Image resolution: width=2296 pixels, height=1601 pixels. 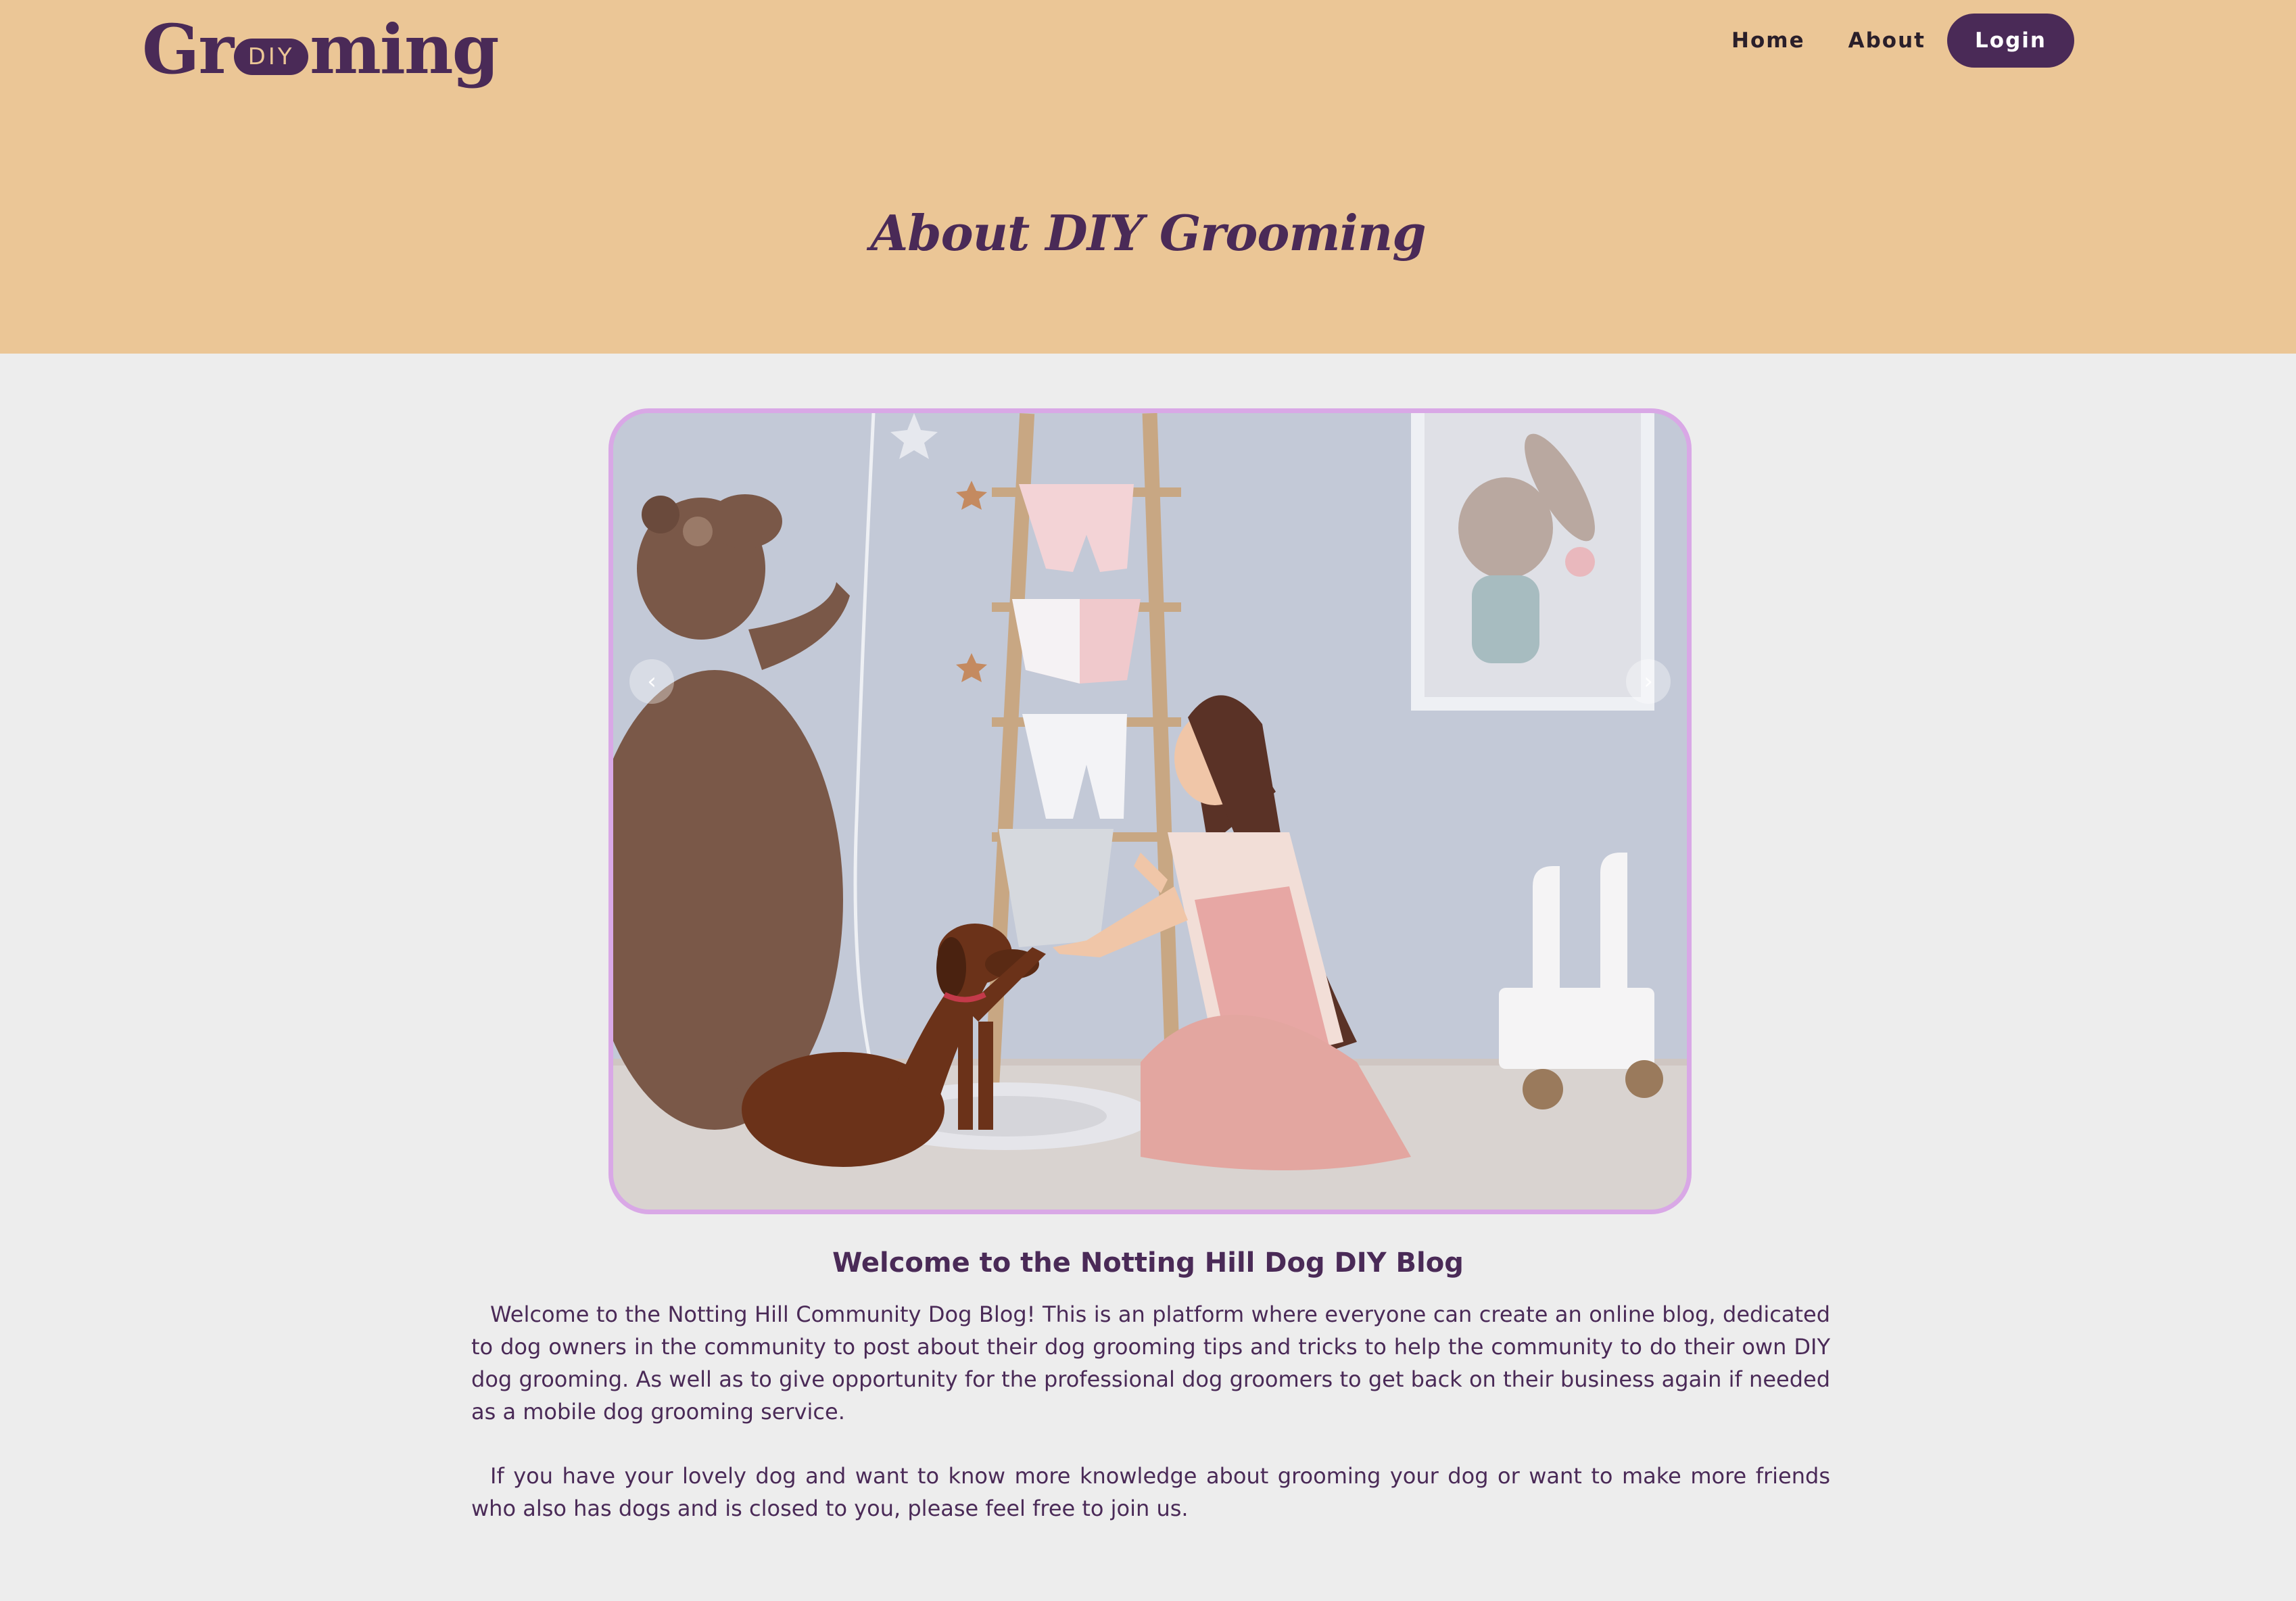 I want to click on carousel-prev-button: ‹, so click(x=651, y=681).